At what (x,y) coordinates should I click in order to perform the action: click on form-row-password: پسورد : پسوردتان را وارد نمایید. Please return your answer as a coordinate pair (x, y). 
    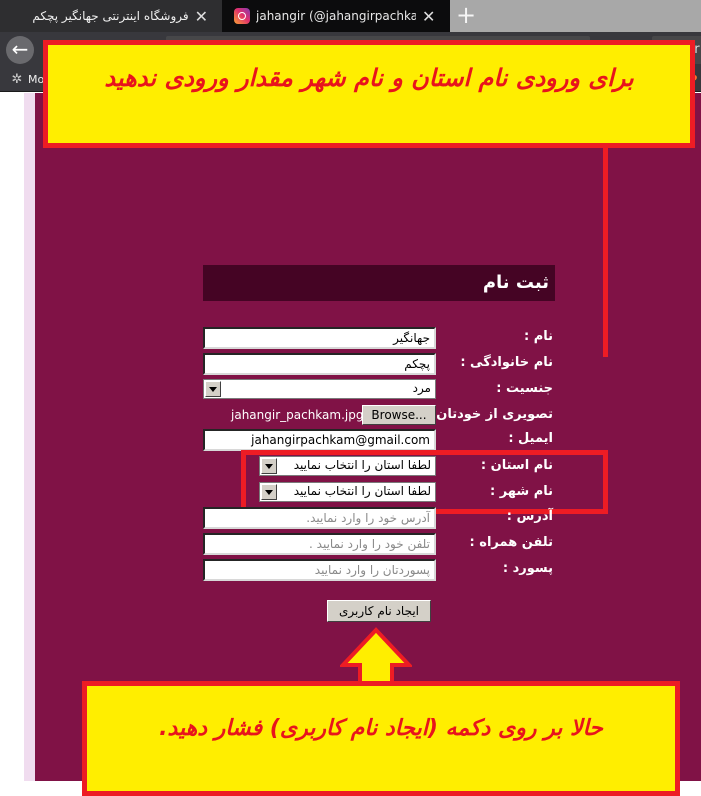
    Looking at the image, I should click on (393, 570).